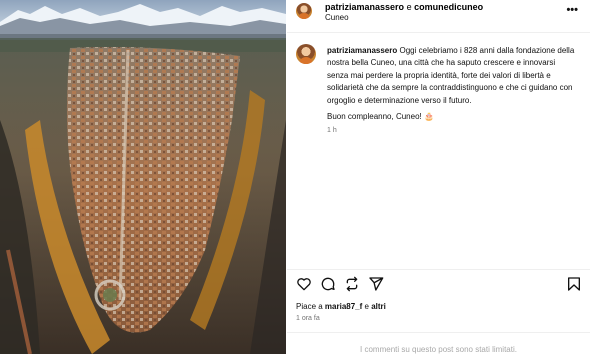 This screenshot has width=590, height=354. Describe the element at coordinates (337, 17) in the screenshot. I see `location-link: Cuneo` at that location.